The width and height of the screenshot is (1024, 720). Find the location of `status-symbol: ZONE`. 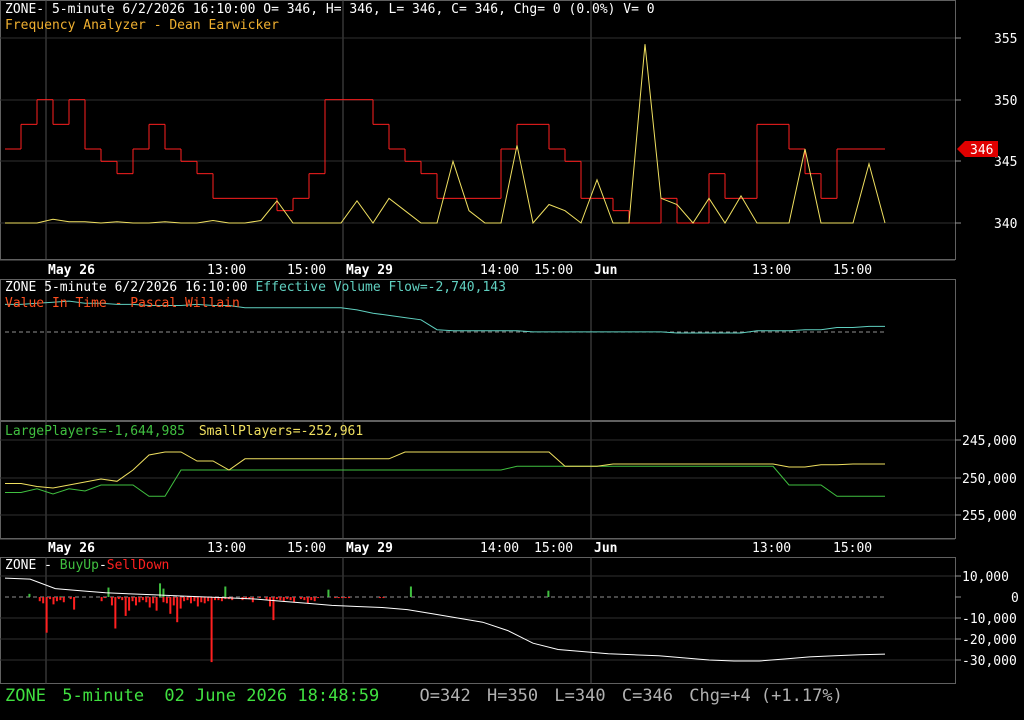

status-symbol: ZONE is located at coordinates (25, 696).